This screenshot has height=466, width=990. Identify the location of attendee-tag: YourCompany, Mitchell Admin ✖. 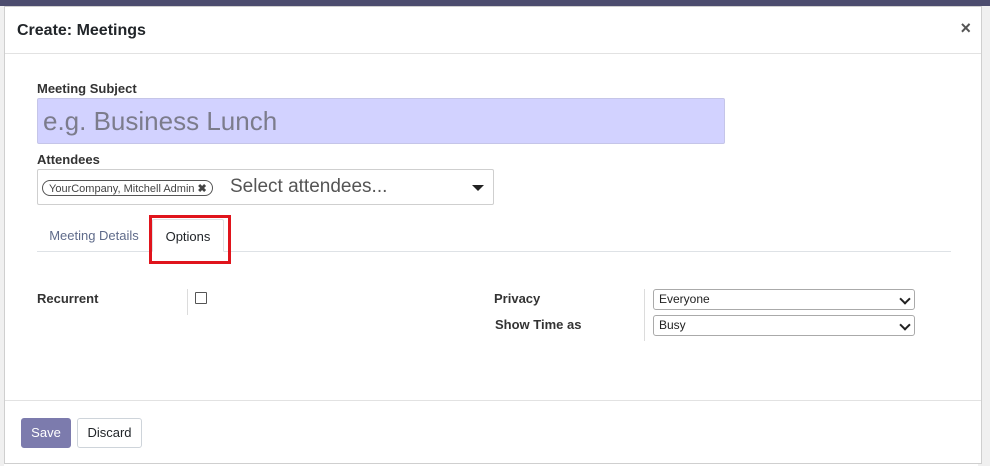
(127, 188).